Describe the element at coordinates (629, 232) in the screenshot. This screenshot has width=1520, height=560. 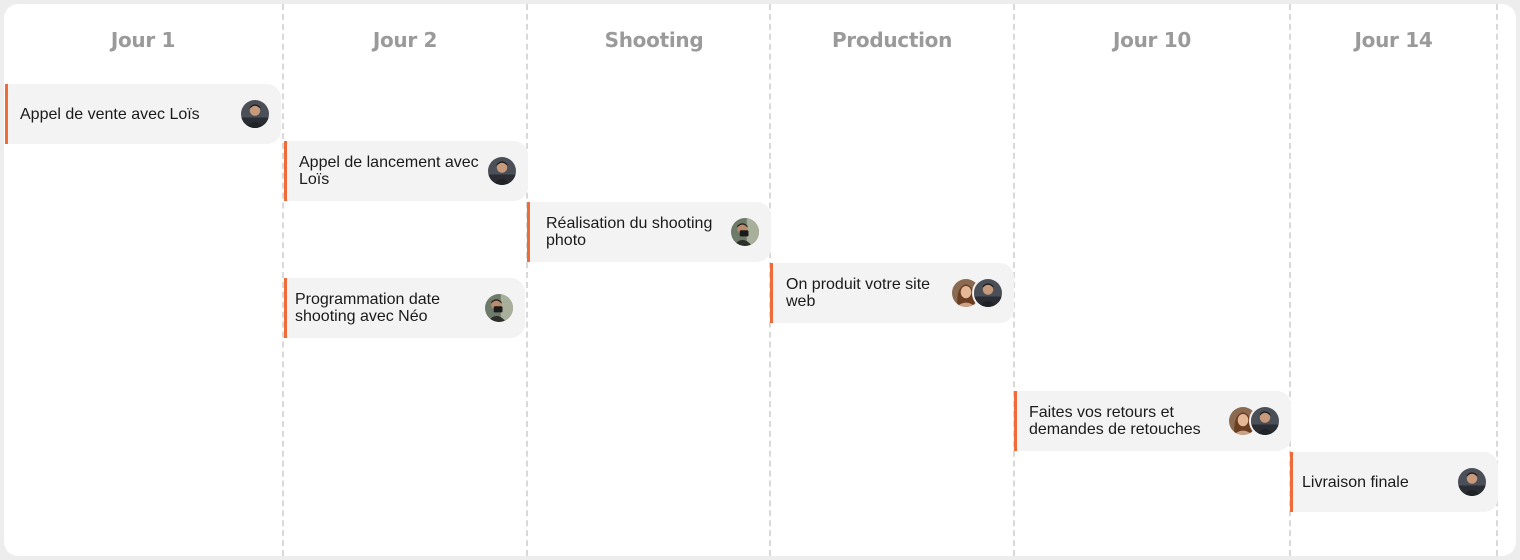
I see `task-label: Réalisation du shooting photo` at that location.